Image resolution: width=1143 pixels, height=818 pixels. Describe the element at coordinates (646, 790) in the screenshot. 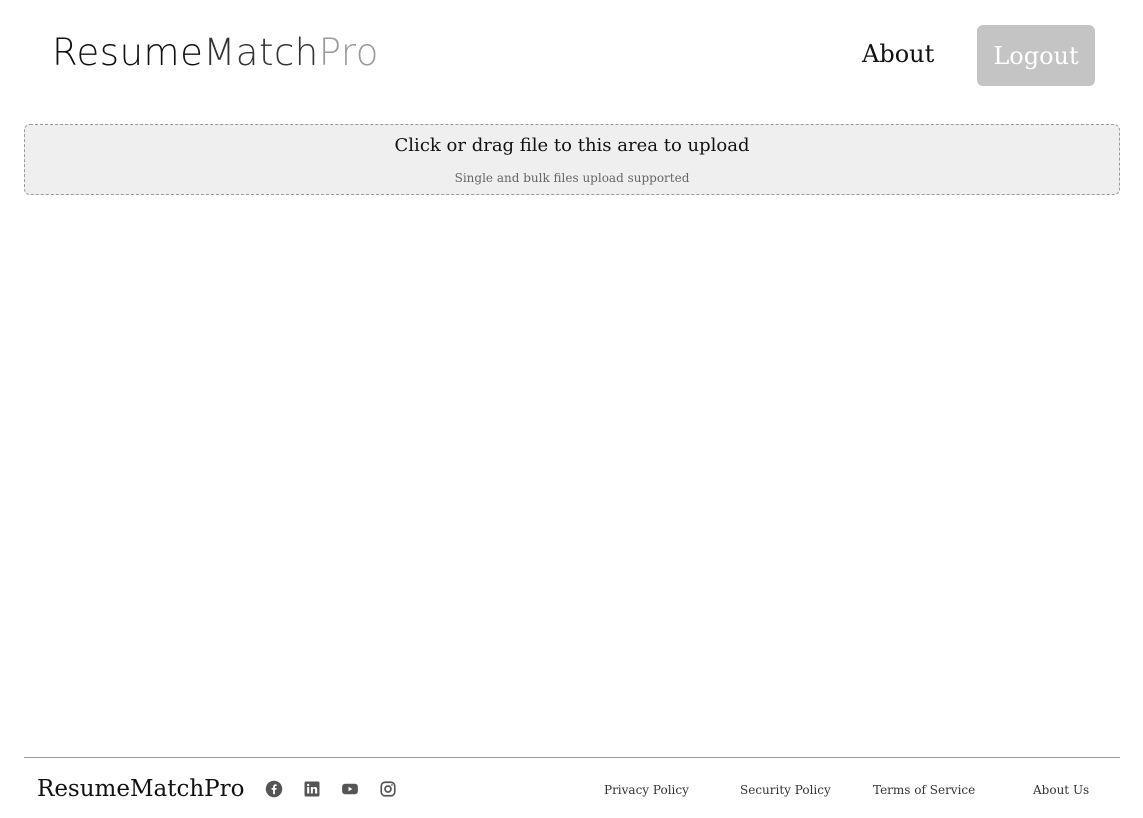

I see `privacy-policy-link: Privacy Policy` at that location.